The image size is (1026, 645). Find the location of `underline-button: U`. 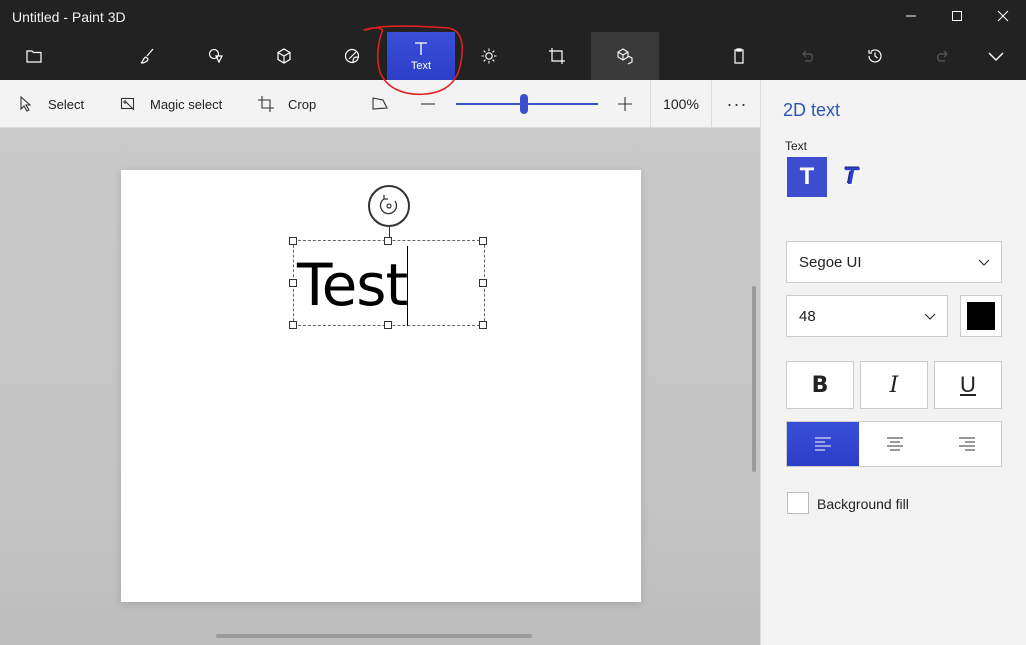

underline-button: U is located at coordinates (968, 385).